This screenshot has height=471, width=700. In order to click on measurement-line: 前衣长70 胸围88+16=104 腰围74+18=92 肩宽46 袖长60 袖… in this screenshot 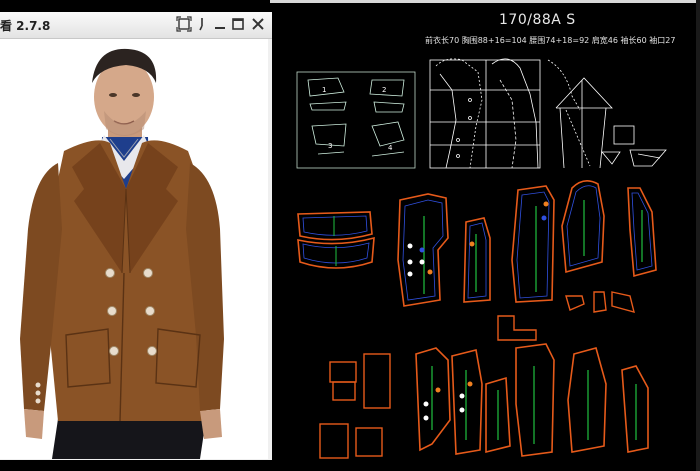, I will do `click(550, 40)`.